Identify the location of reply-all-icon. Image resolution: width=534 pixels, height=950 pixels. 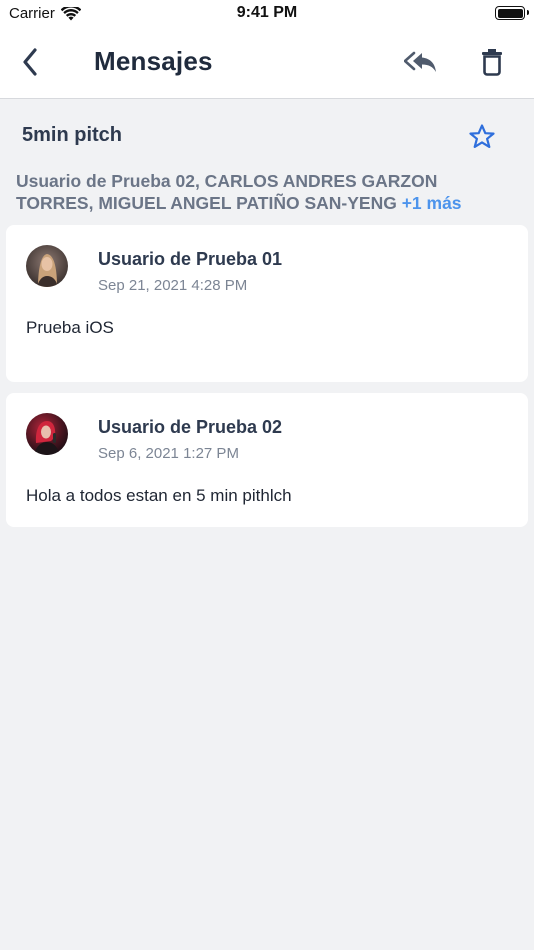
(420, 61).